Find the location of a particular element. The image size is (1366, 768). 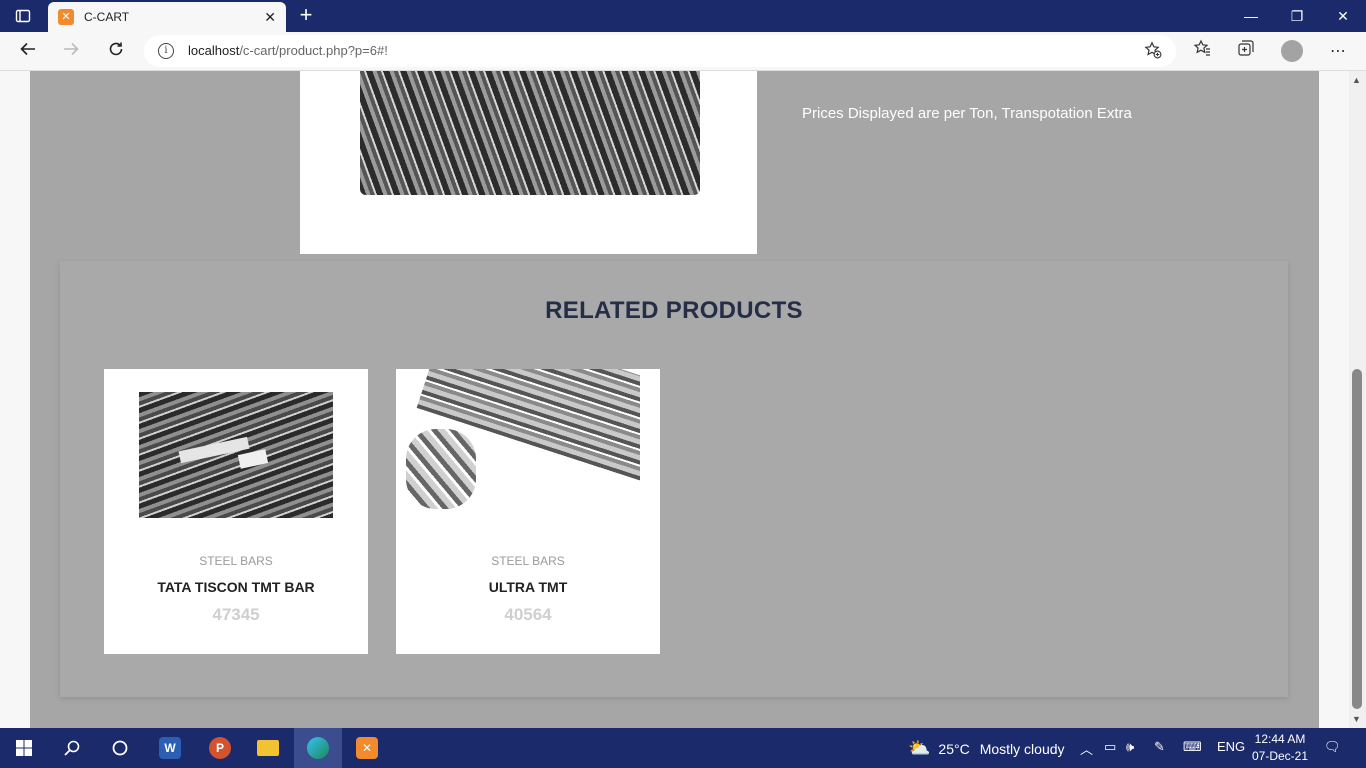

edge-icon is located at coordinates (318, 748).